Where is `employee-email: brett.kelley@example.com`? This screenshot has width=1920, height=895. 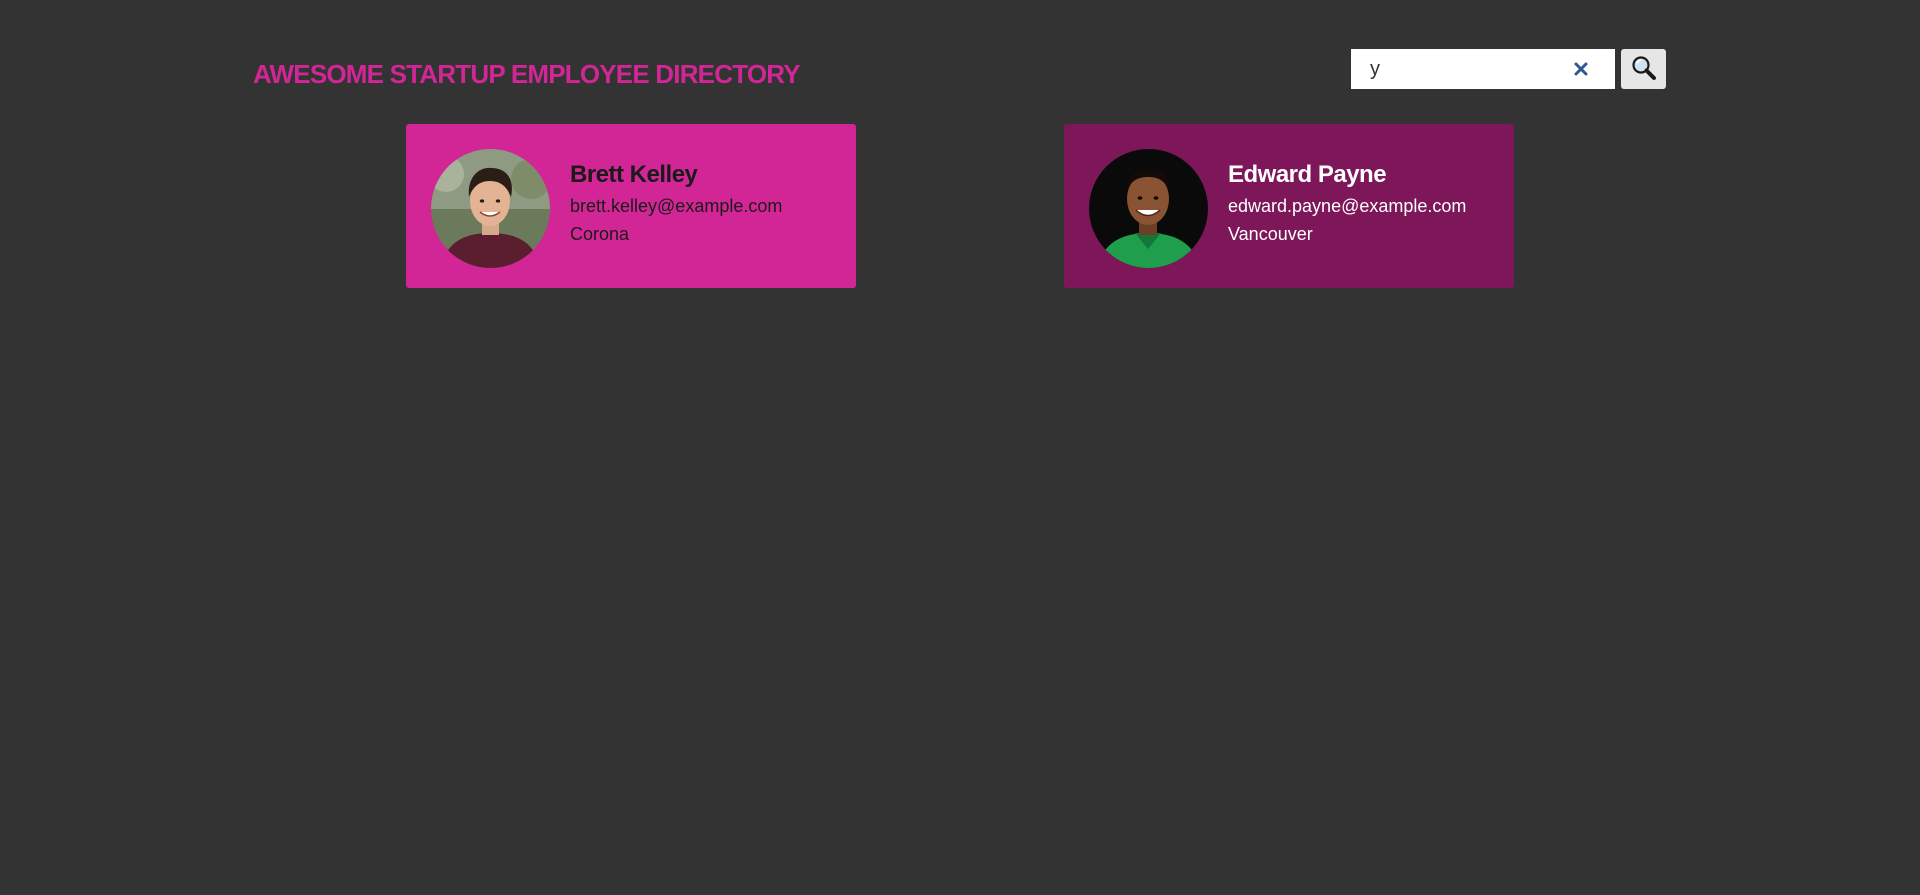 employee-email: brett.kelley@example.com is located at coordinates (676, 206).